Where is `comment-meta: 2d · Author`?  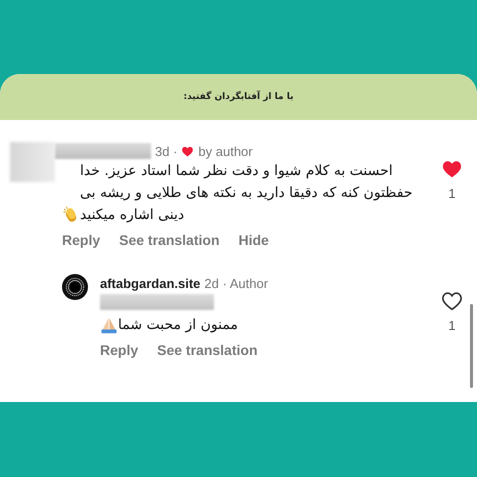
comment-meta: 2d · Author is located at coordinates (236, 283).